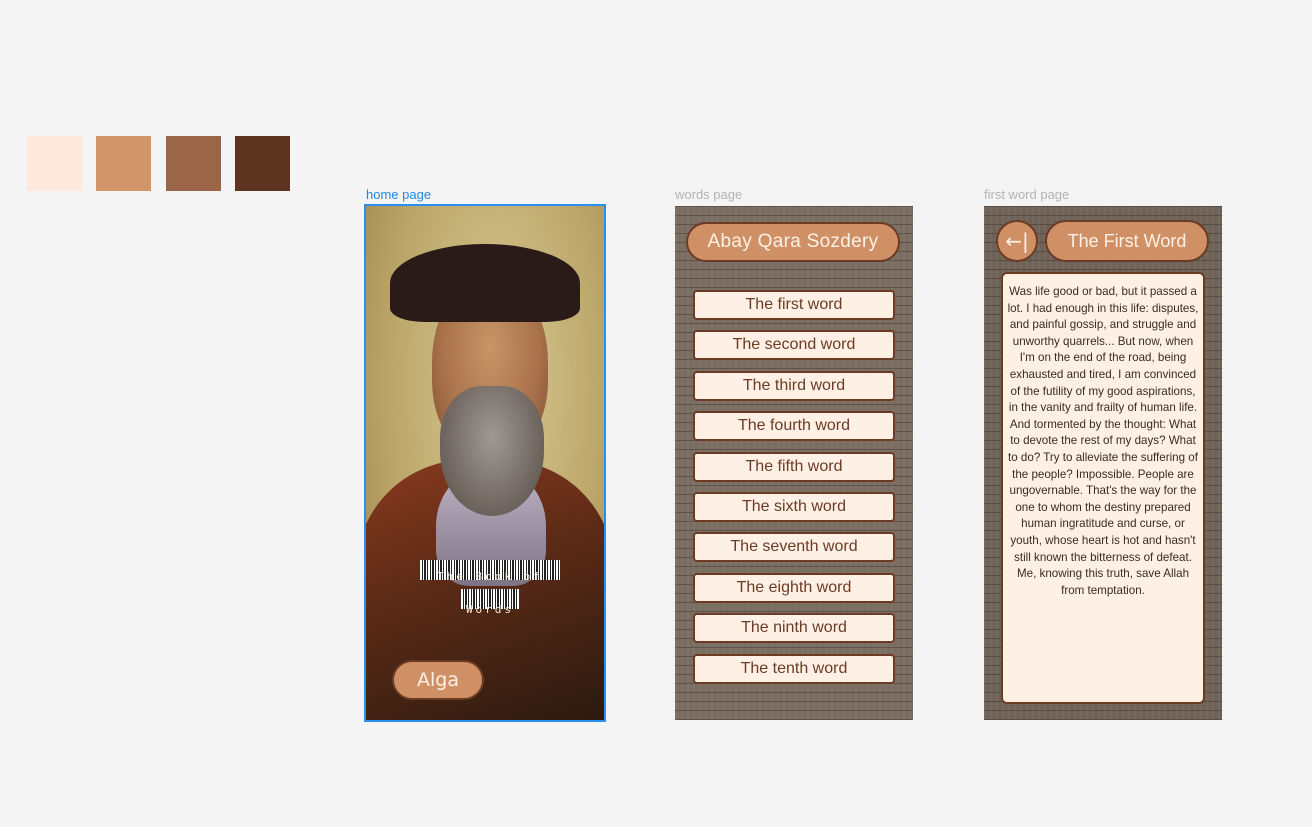  Describe the element at coordinates (1127, 241) in the screenshot. I see `word-title: The First Word` at that location.